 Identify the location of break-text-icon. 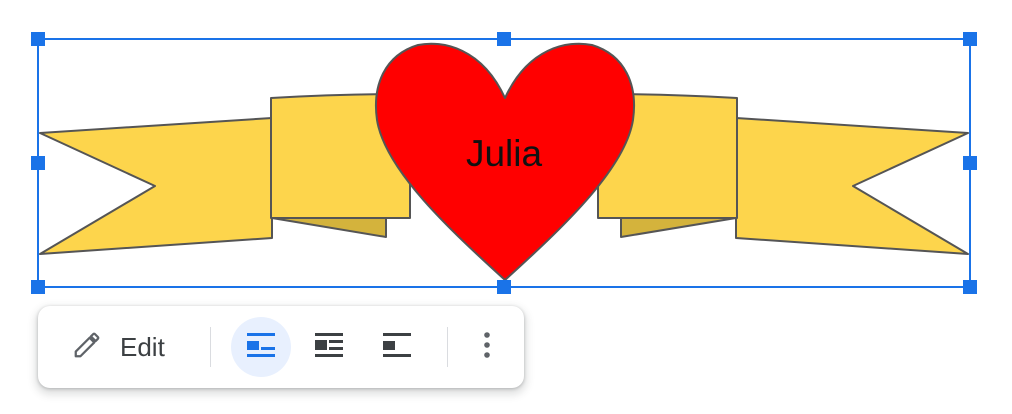
(397, 347).